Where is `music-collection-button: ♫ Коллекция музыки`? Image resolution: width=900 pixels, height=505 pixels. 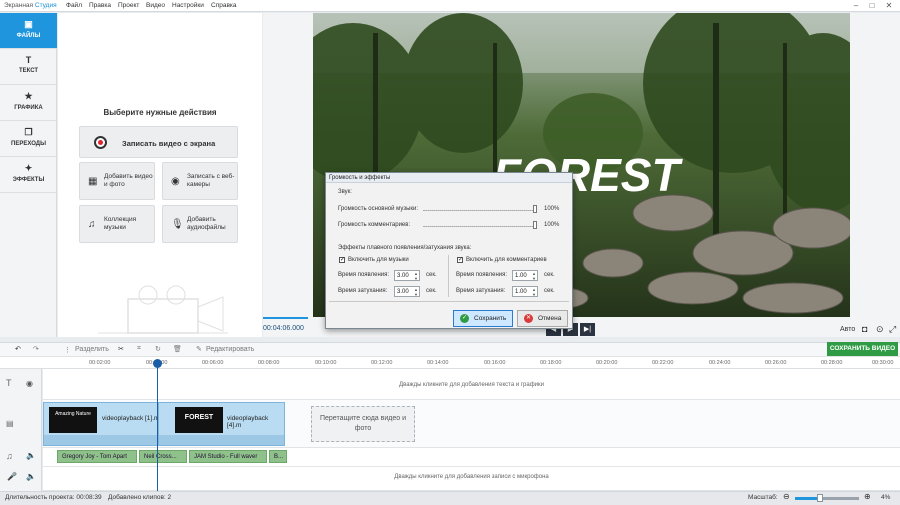
music-collection-button: ♫ Коллекция музыки is located at coordinates (117, 224).